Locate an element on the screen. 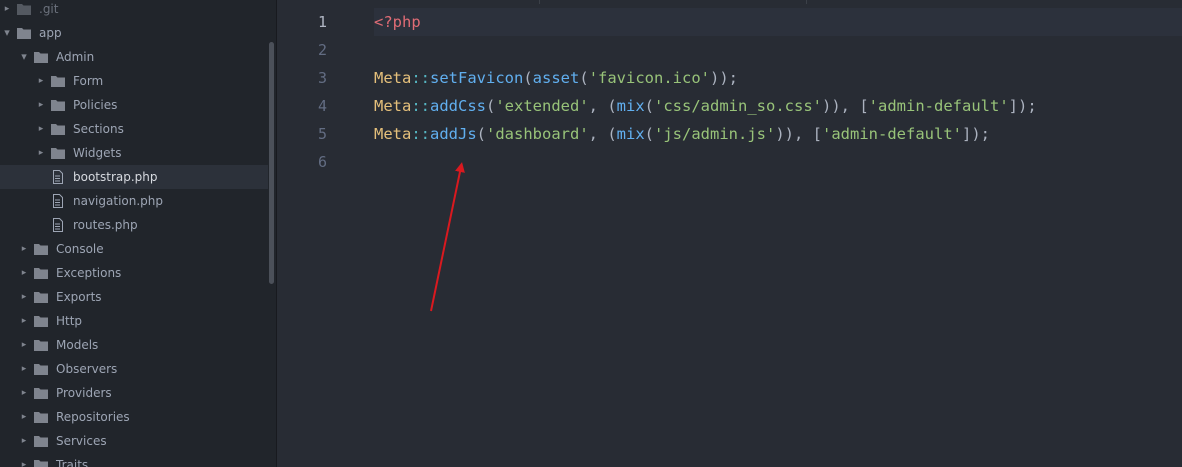 The width and height of the screenshot is (1182, 467). tree-folder-item: ▸ .git is located at coordinates (134, 10).